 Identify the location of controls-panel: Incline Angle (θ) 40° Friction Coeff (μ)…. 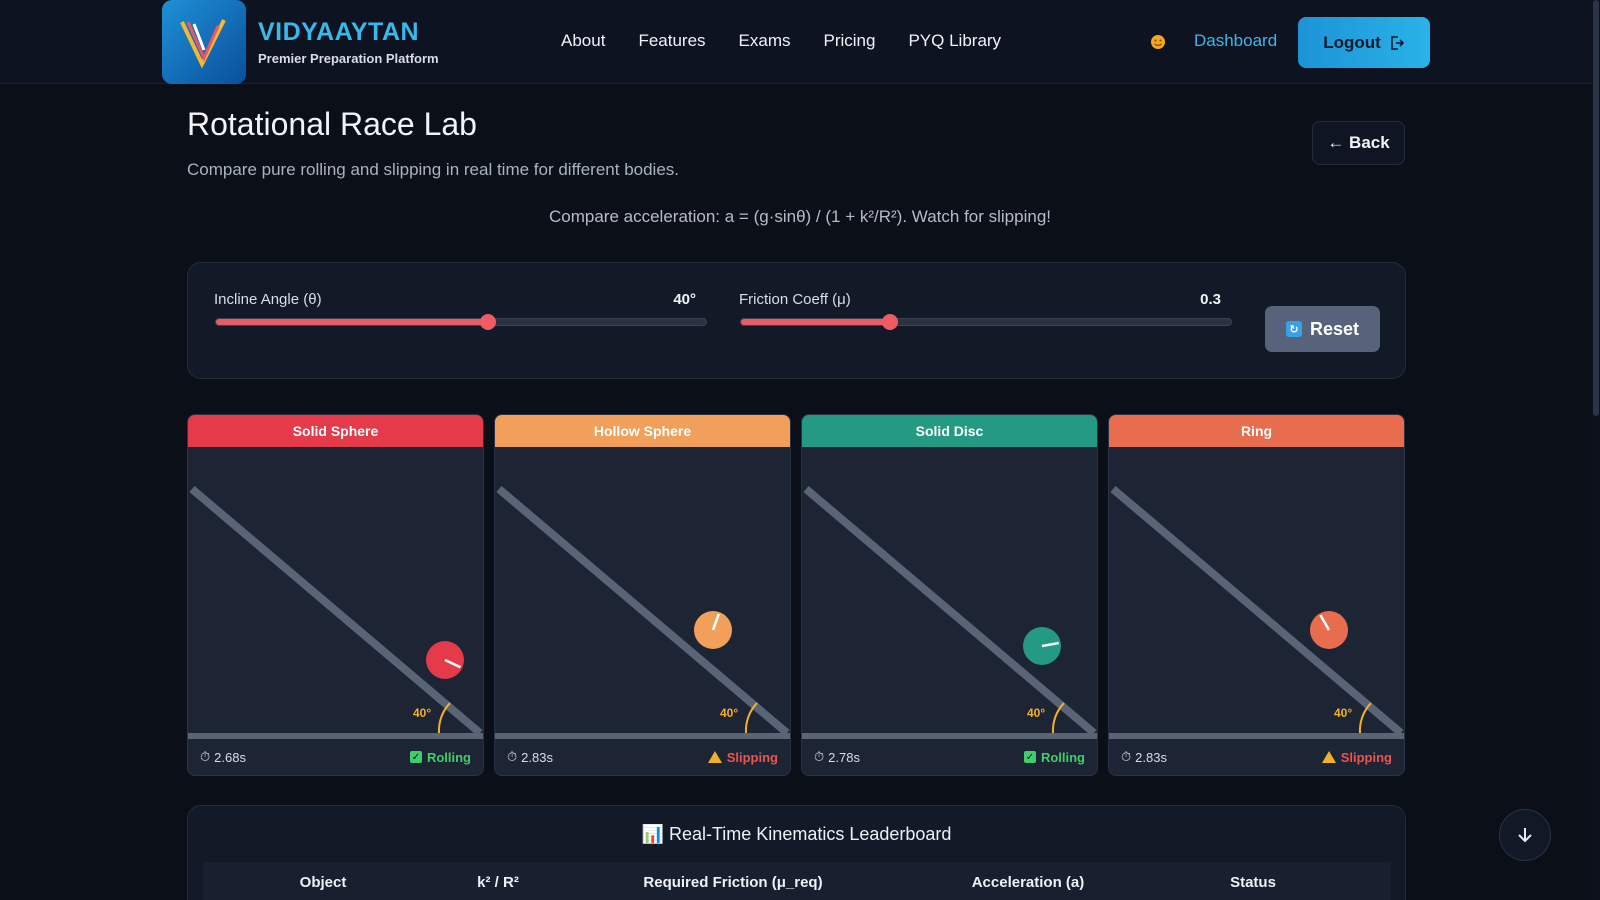
(796, 320).